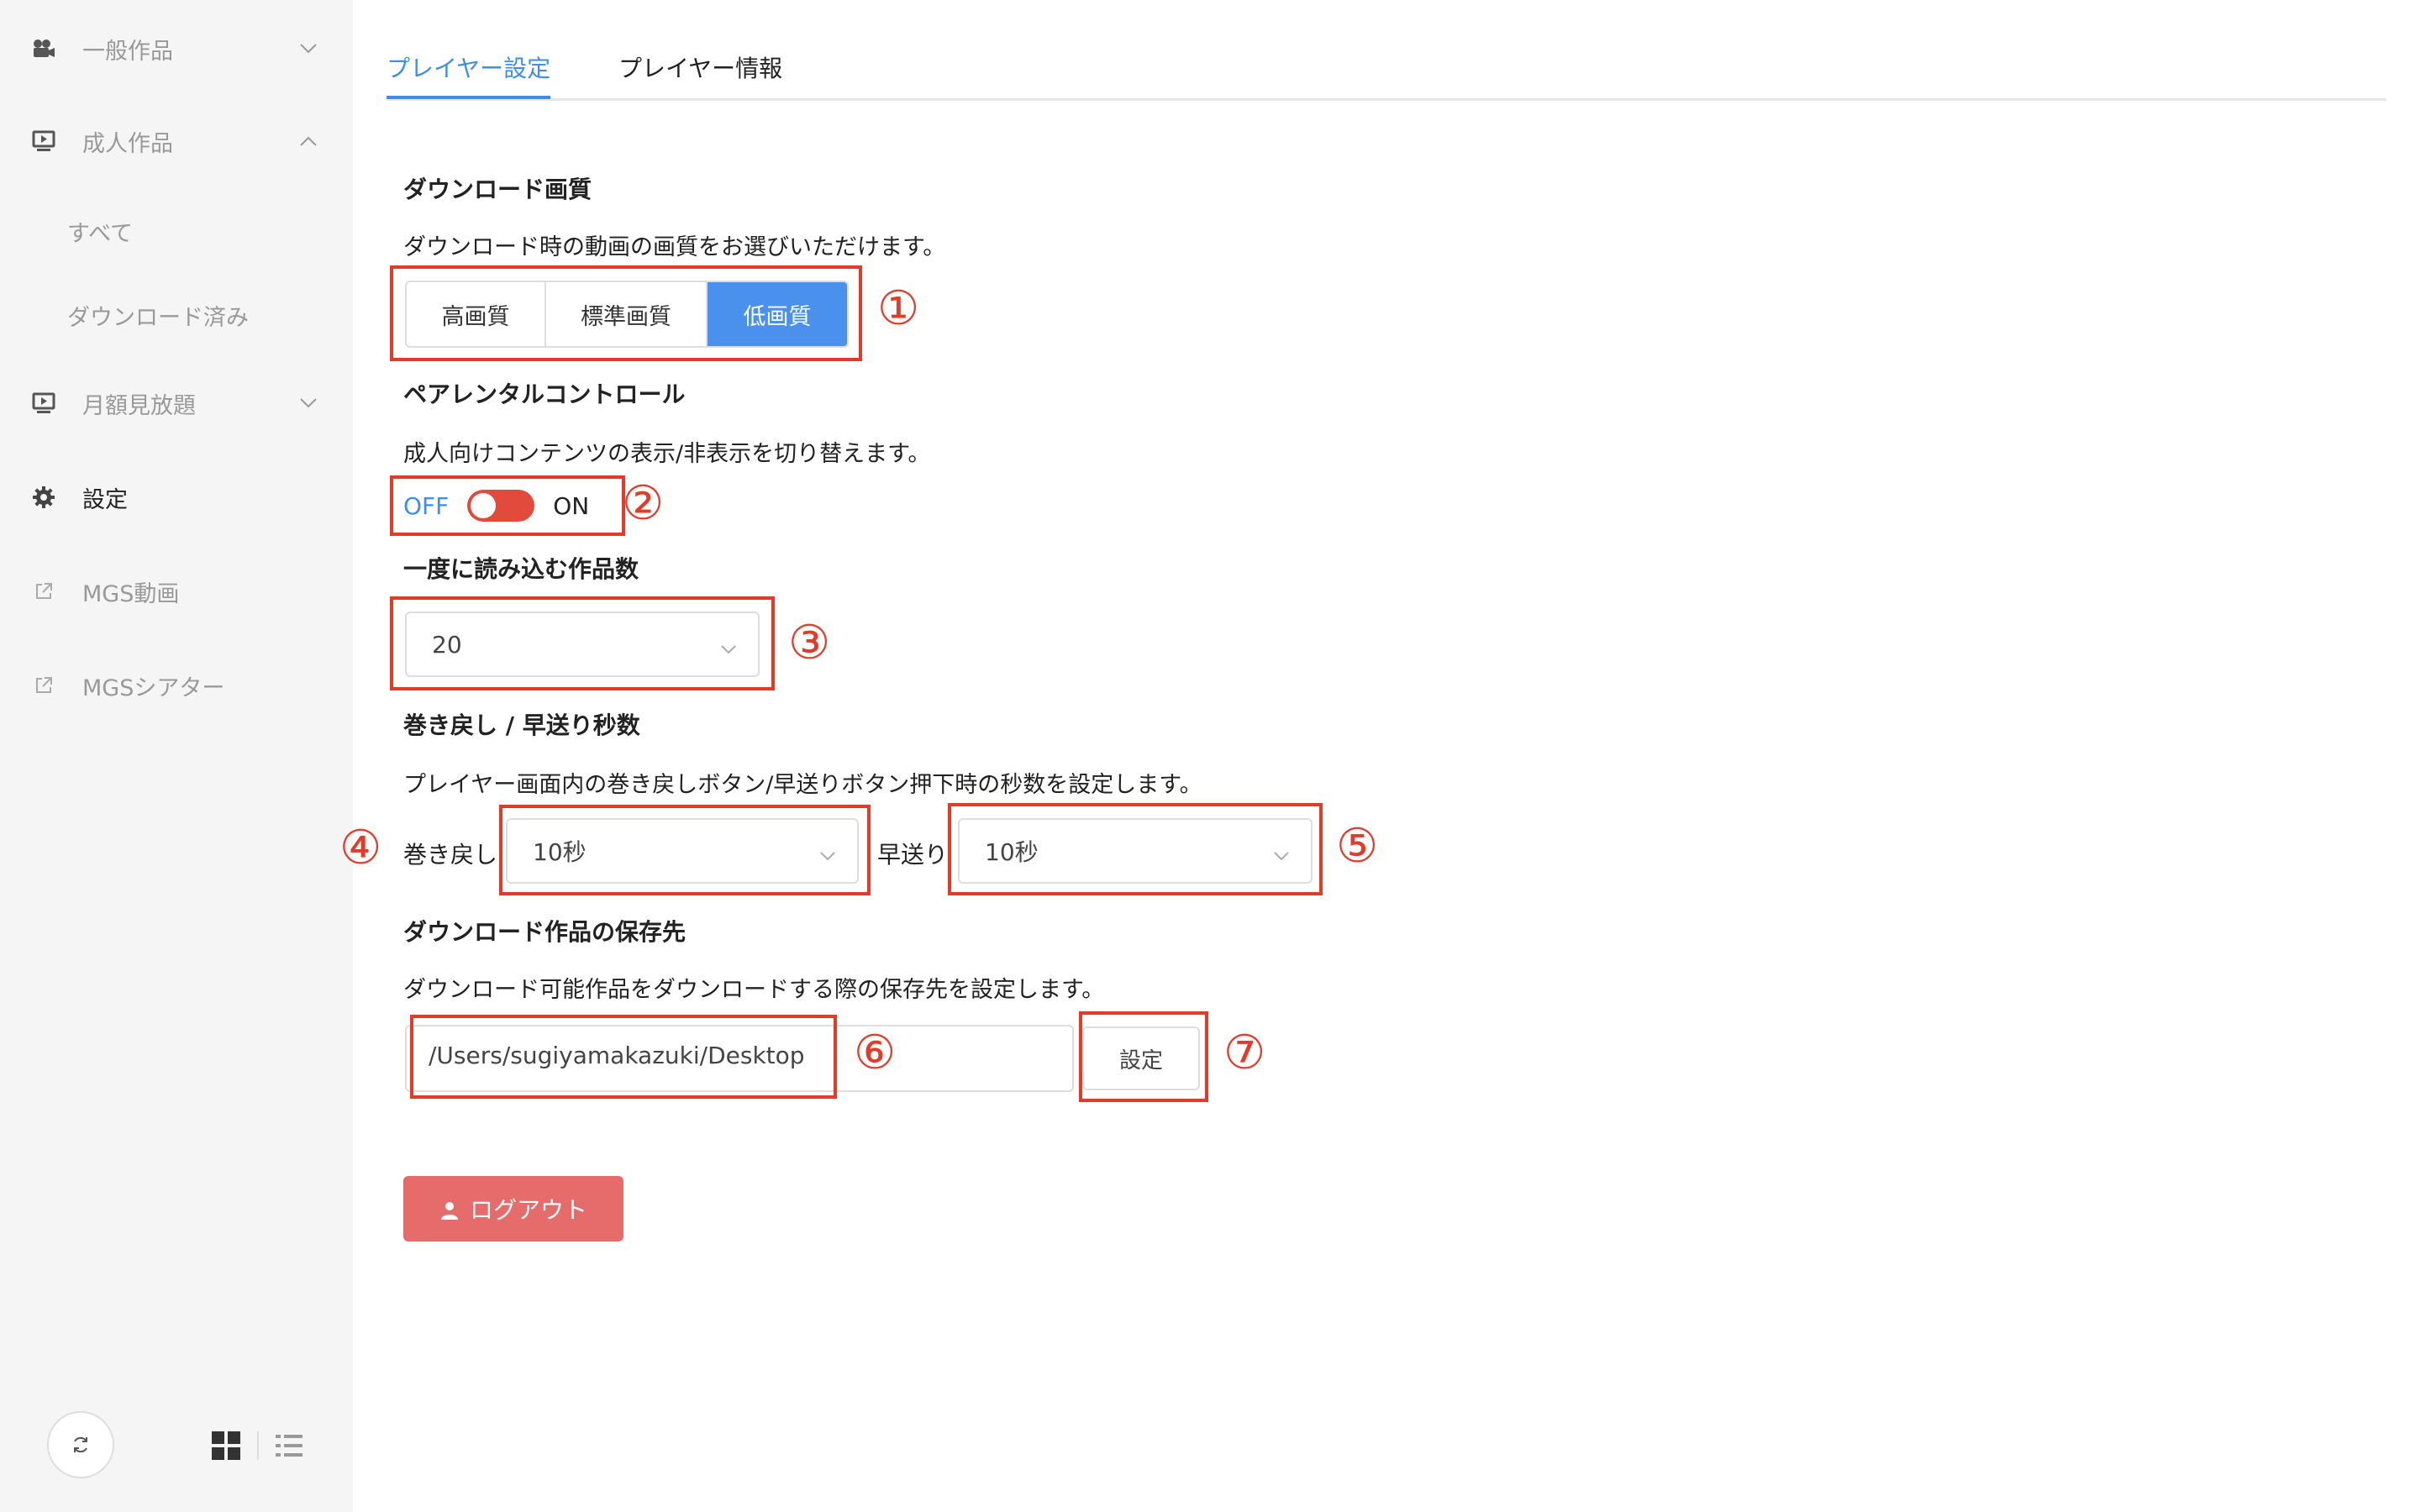 This screenshot has height=1512, width=2420. I want to click on sidebar-item-label: 成人作品, so click(128, 143).